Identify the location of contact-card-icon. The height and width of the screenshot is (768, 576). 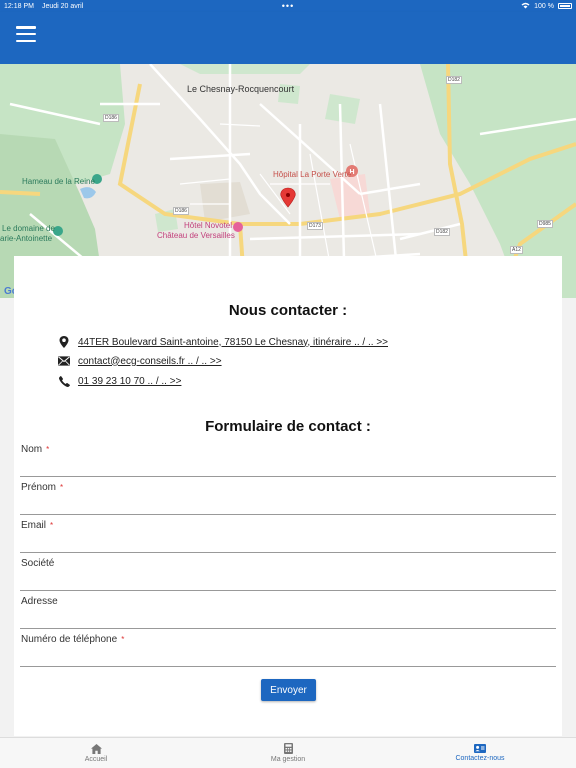
(480, 748).